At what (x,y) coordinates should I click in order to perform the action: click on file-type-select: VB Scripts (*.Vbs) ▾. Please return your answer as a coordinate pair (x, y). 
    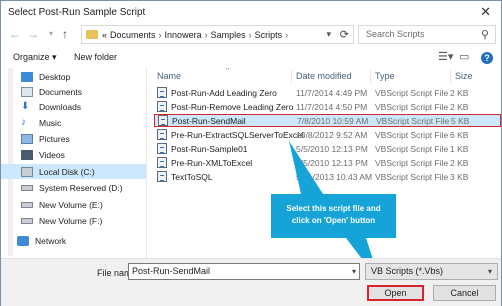
    Looking at the image, I should click on (431, 271).